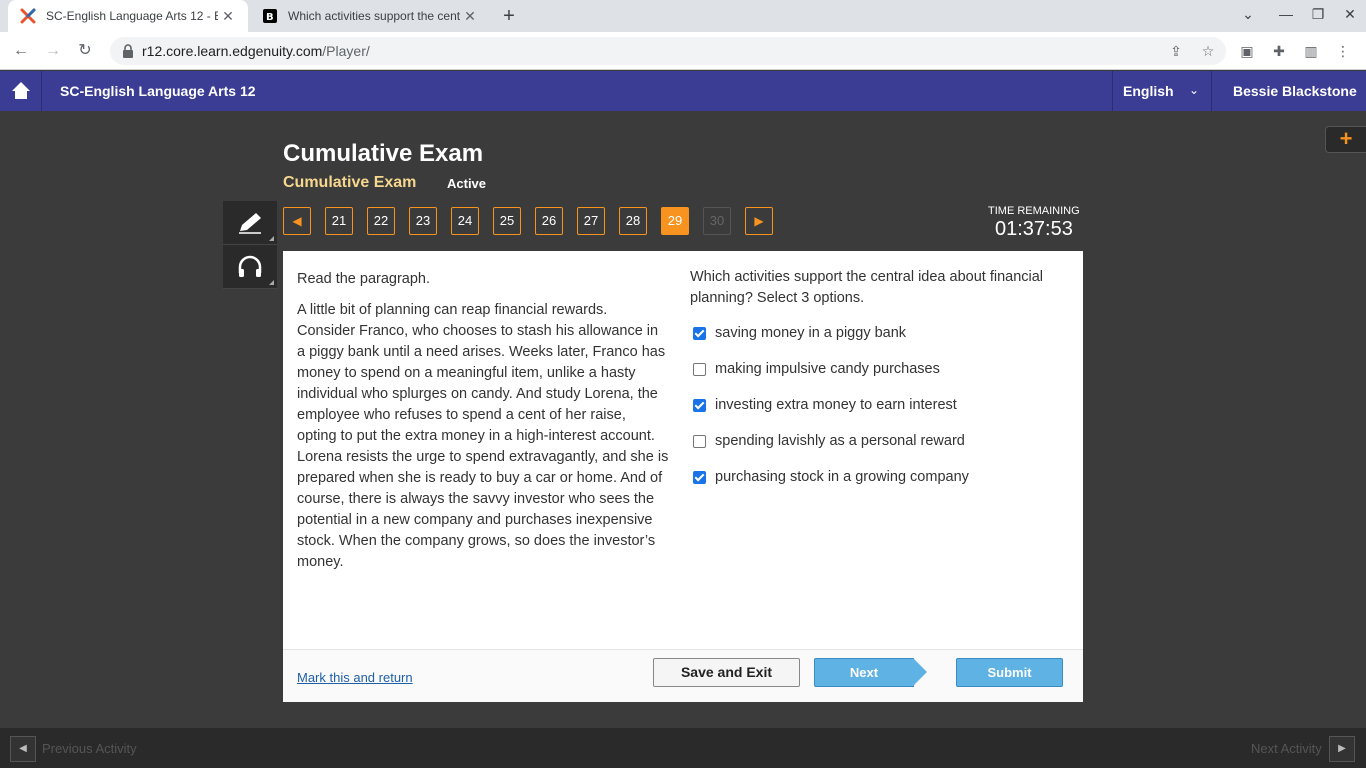 The image size is (1366, 768). What do you see at coordinates (864, 672) in the screenshot?
I see `next-button-label: Next` at bounding box center [864, 672].